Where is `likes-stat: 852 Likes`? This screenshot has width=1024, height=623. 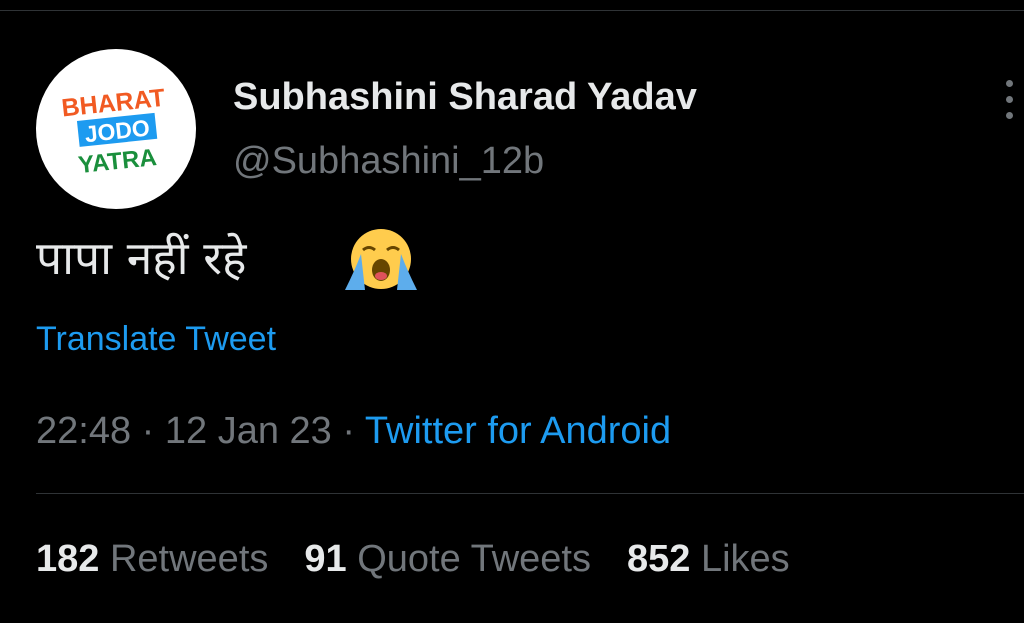
likes-stat: 852 Likes is located at coordinates (708, 559).